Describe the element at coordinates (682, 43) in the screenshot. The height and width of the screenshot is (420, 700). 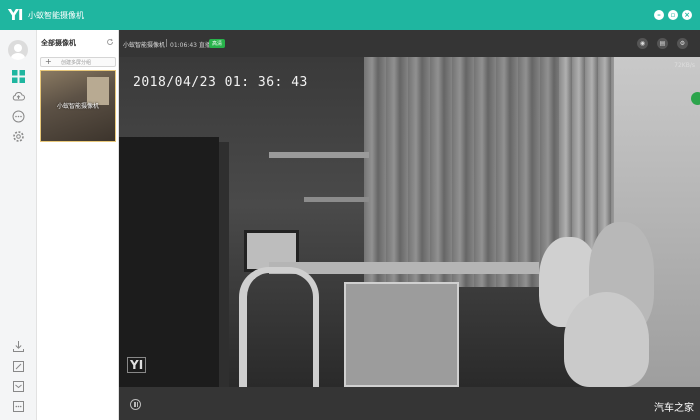
I see `settings-icon: ⚙` at that location.